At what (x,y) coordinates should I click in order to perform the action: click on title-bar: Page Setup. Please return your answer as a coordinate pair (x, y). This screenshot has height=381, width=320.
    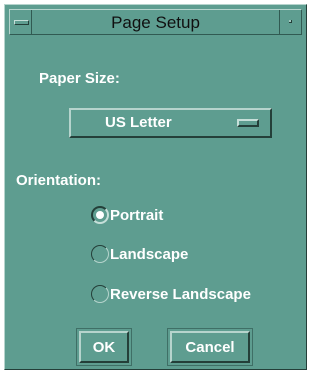
    Looking at the image, I should click on (155, 22).